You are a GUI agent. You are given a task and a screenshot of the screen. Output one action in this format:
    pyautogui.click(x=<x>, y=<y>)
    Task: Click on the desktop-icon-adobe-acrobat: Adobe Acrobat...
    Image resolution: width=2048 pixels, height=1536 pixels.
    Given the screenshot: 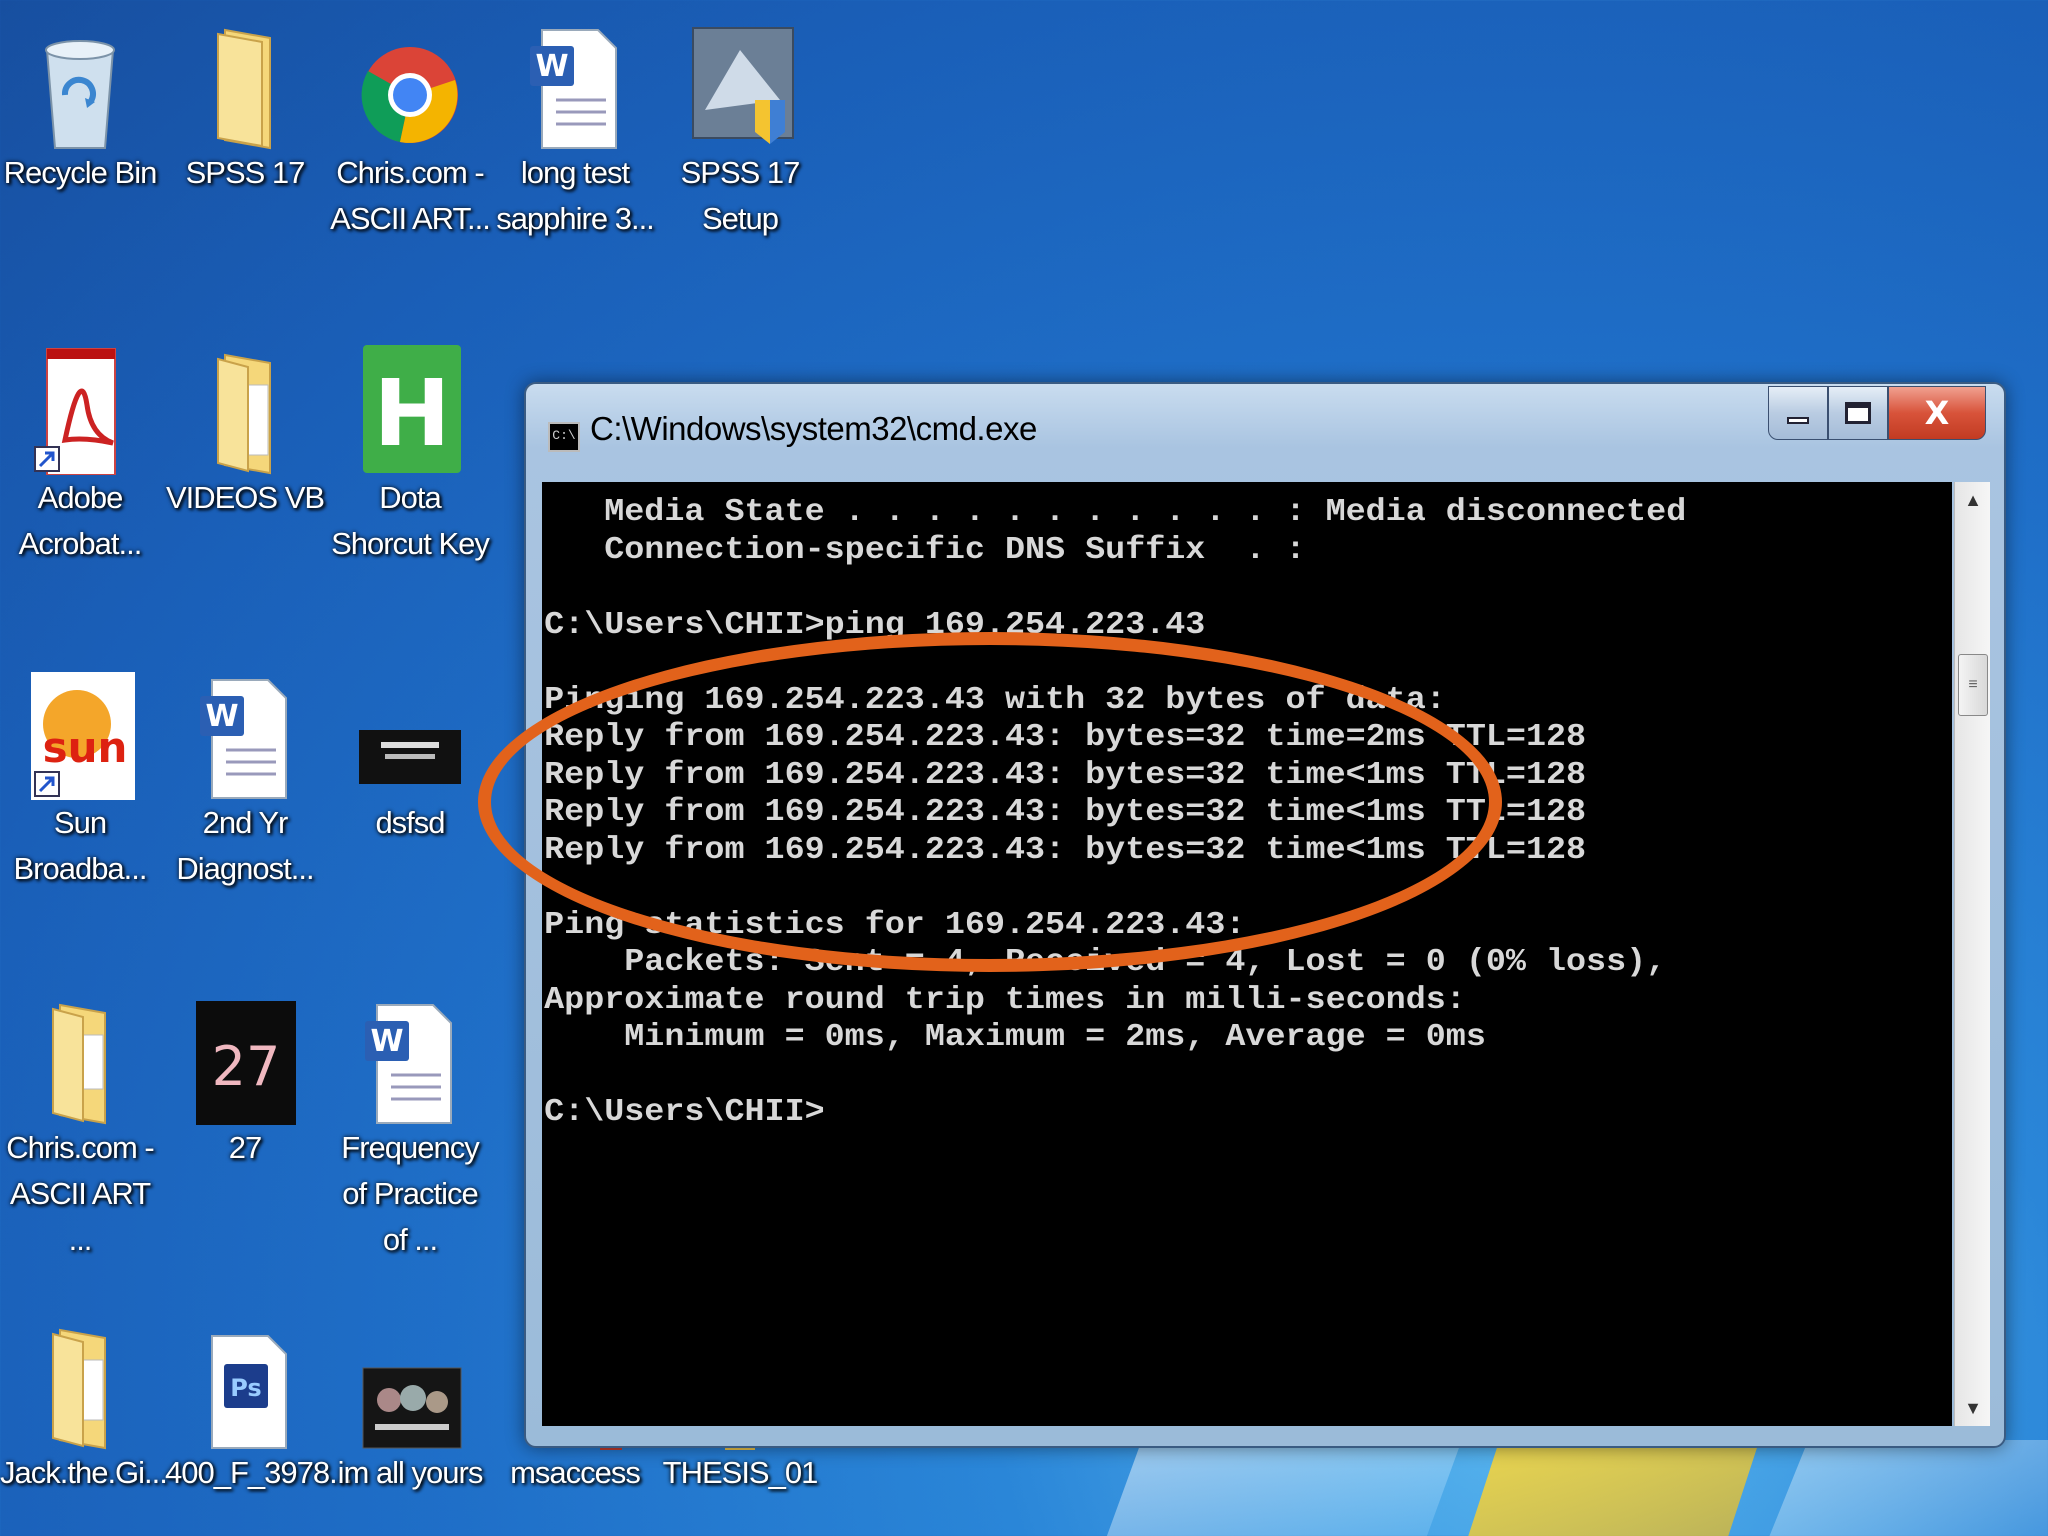 What is the action you would take?
    pyautogui.click(x=80, y=456)
    